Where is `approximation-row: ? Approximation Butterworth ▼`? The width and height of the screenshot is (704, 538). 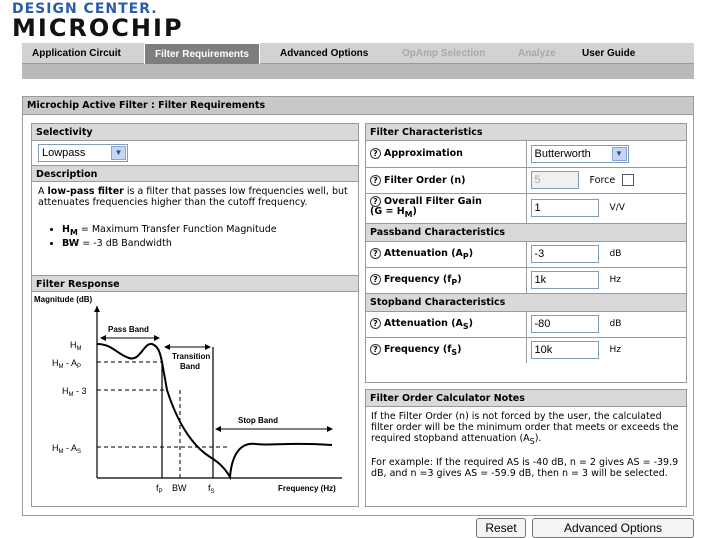
approximation-row: ? Approximation Butterworth ▼ is located at coordinates (526, 154).